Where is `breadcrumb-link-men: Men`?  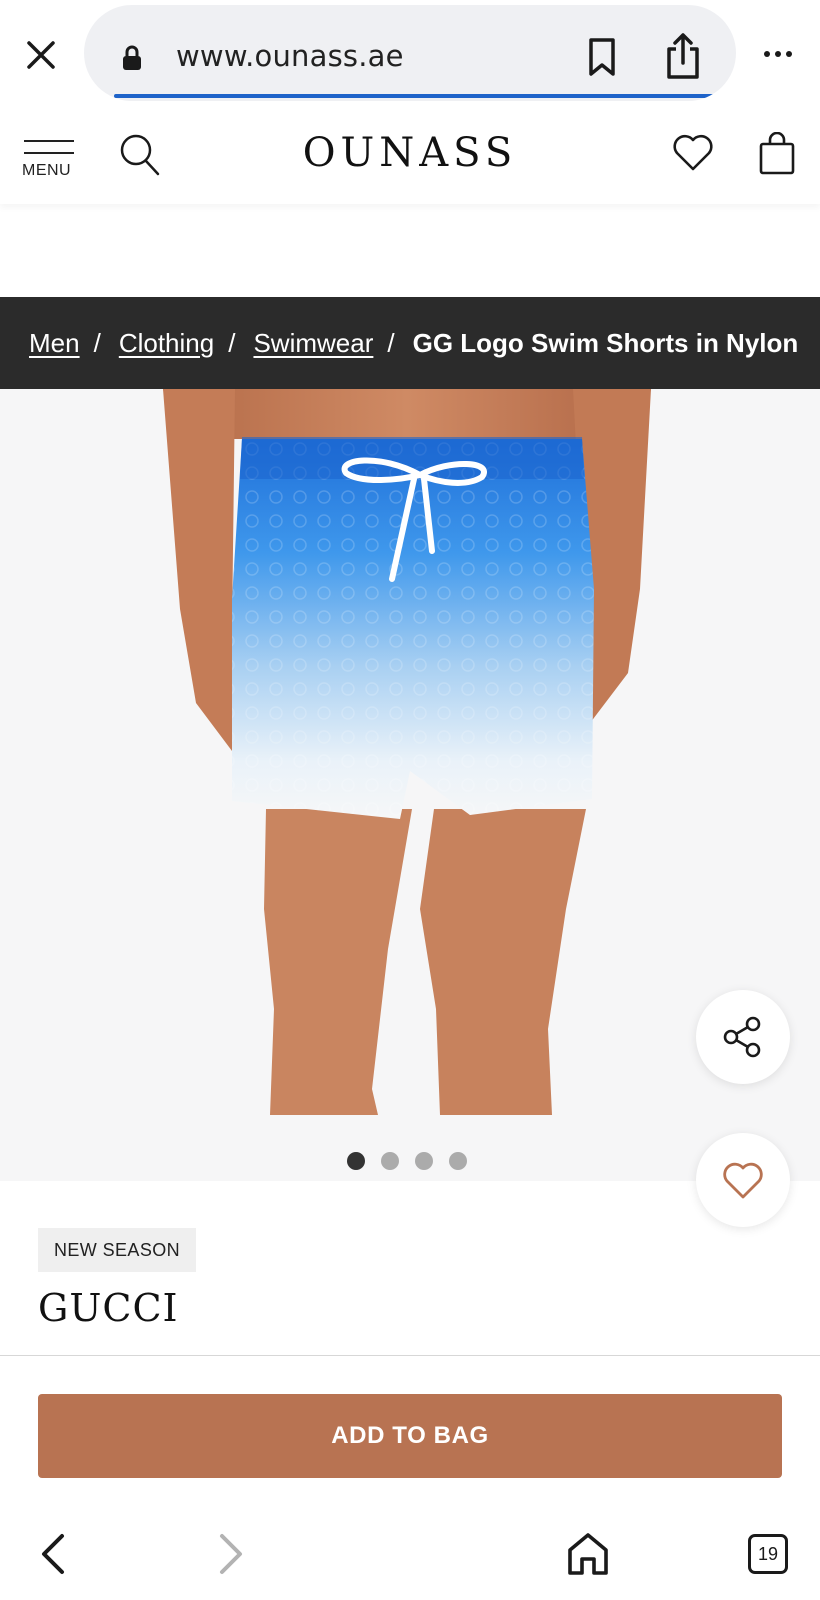 breadcrumb-link-men: Men is located at coordinates (54, 343).